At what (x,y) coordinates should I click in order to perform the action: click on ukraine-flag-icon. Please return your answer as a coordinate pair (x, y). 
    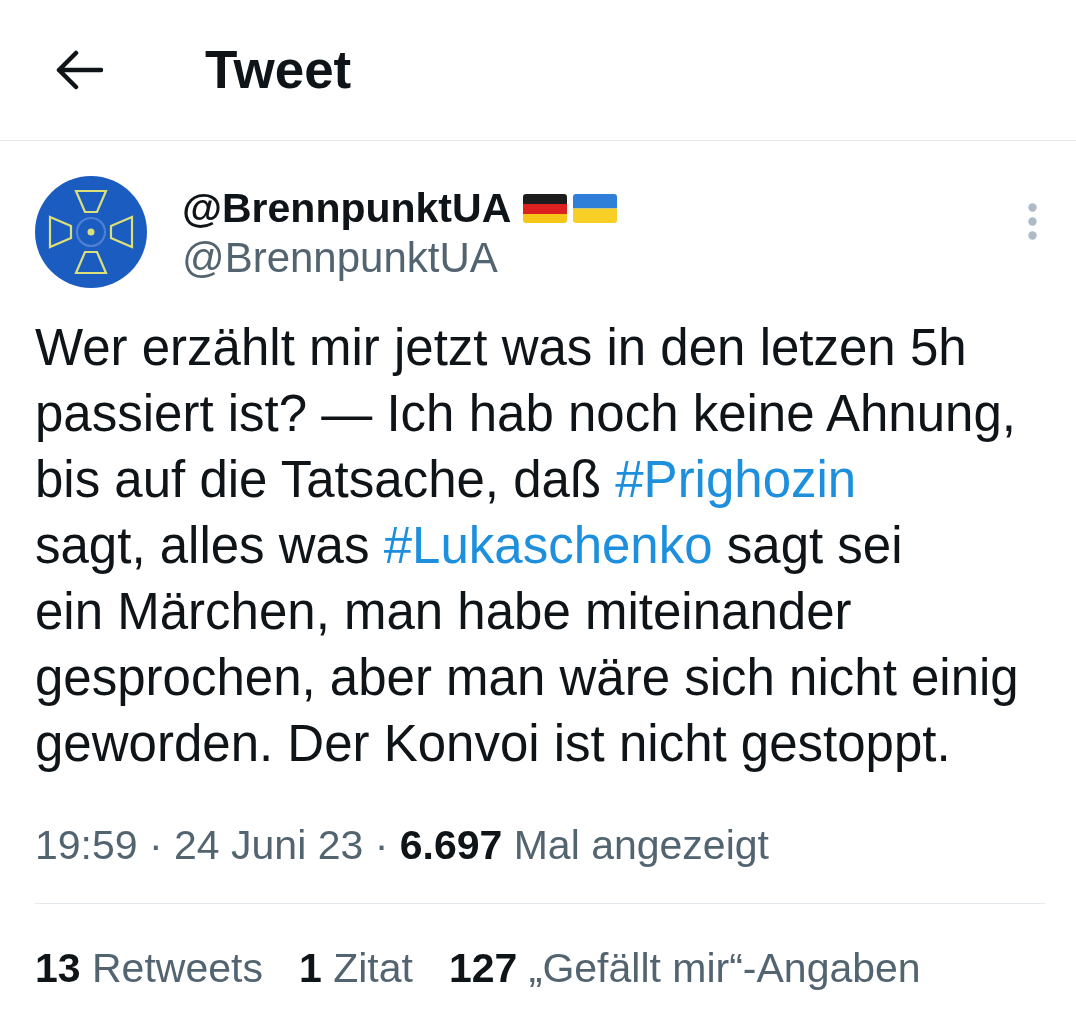
    Looking at the image, I should click on (595, 208).